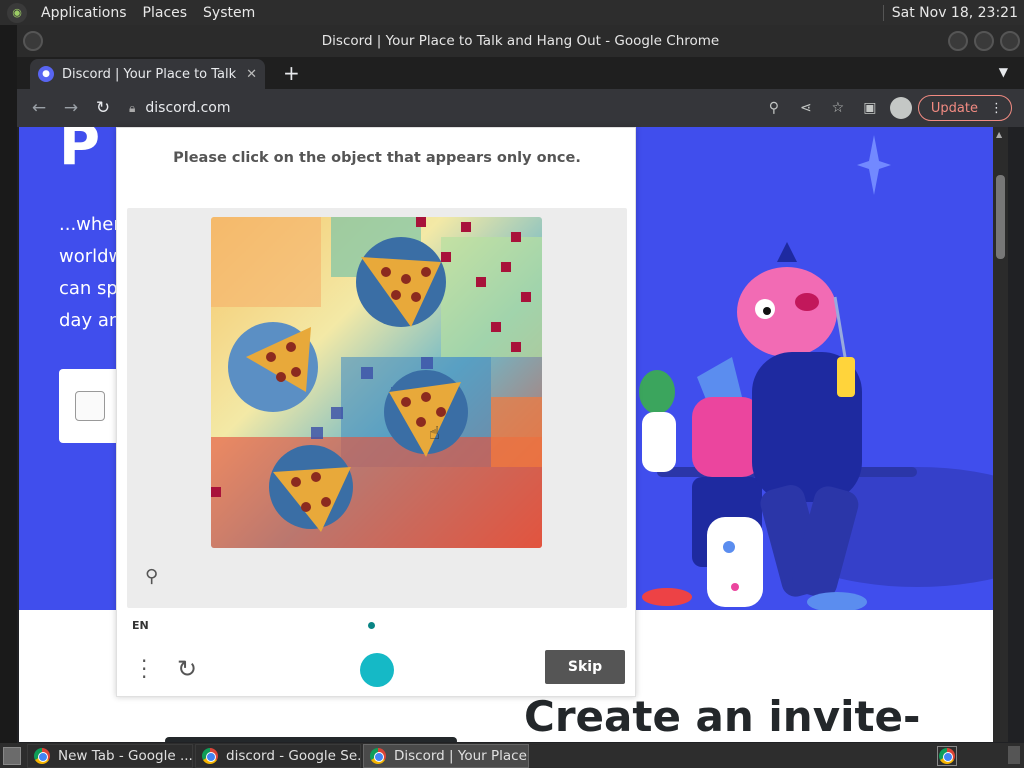 The image size is (1024, 768). Describe the element at coordinates (958, 41) in the screenshot. I see `minimize-button` at that location.